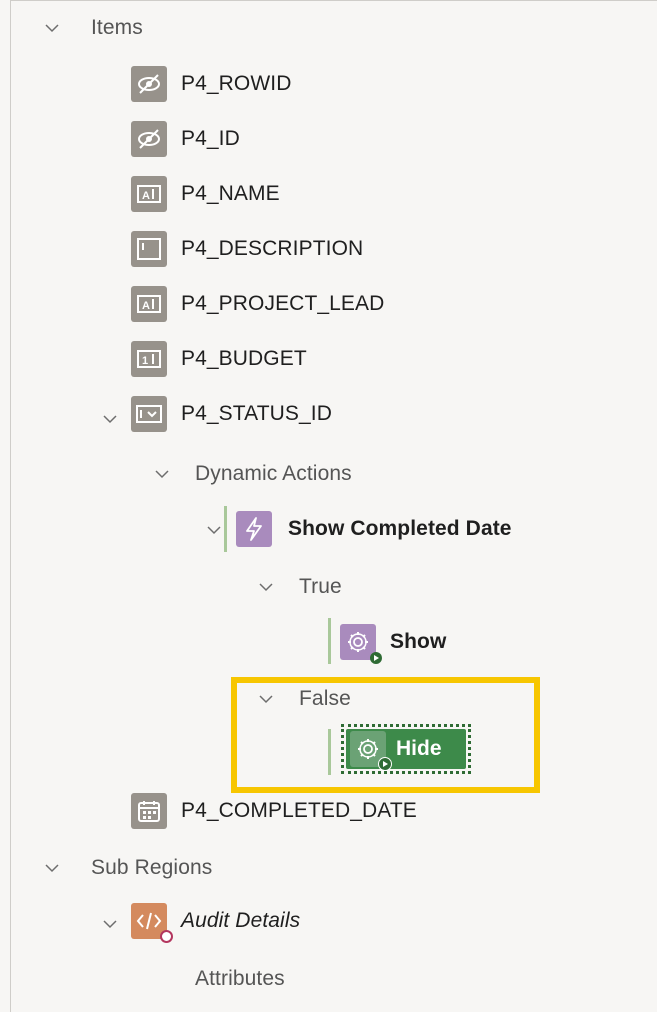 This screenshot has height=1012, width=657. I want to click on lightning-icon, so click(254, 529).